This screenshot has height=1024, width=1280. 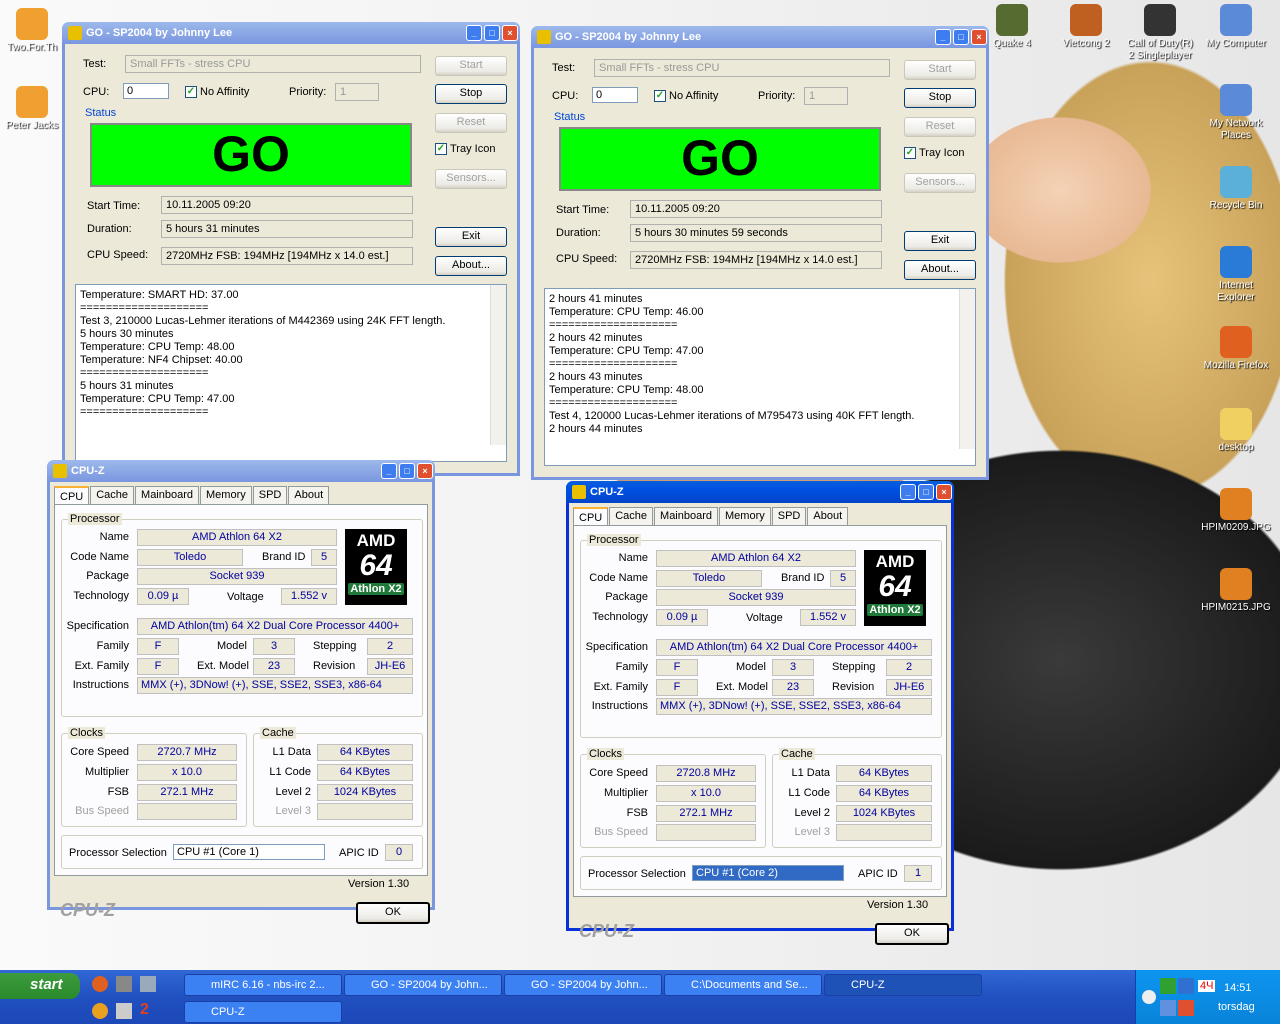 What do you see at coordinates (903, 985) in the screenshot?
I see `taskbar-item-cpuz-1: CPU-Z` at bounding box center [903, 985].